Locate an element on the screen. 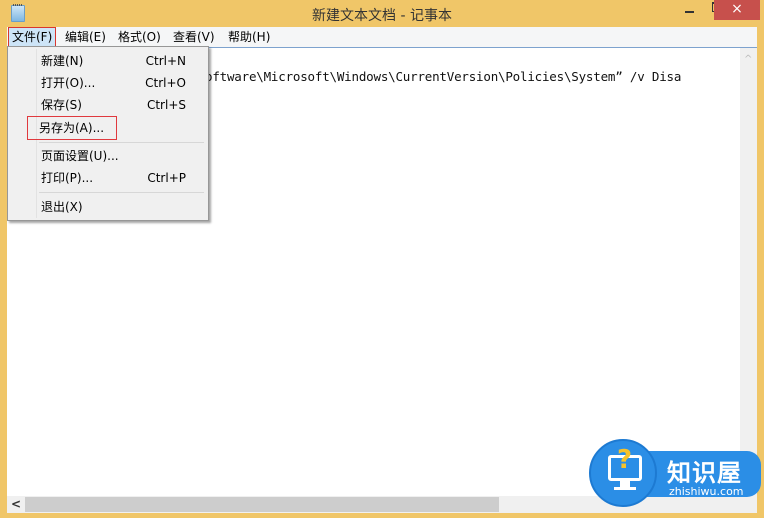  scroll-up-icon: ^ is located at coordinates (748, 59).